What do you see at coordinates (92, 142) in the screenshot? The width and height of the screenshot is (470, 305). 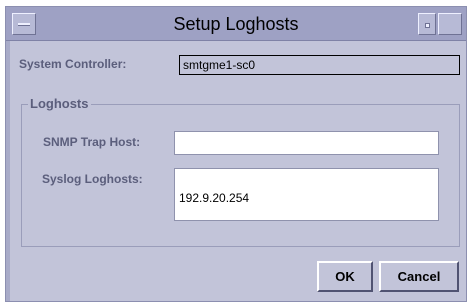 I see `snmp-trap-host-label: SNMP Trap Host:` at bounding box center [92, 142].